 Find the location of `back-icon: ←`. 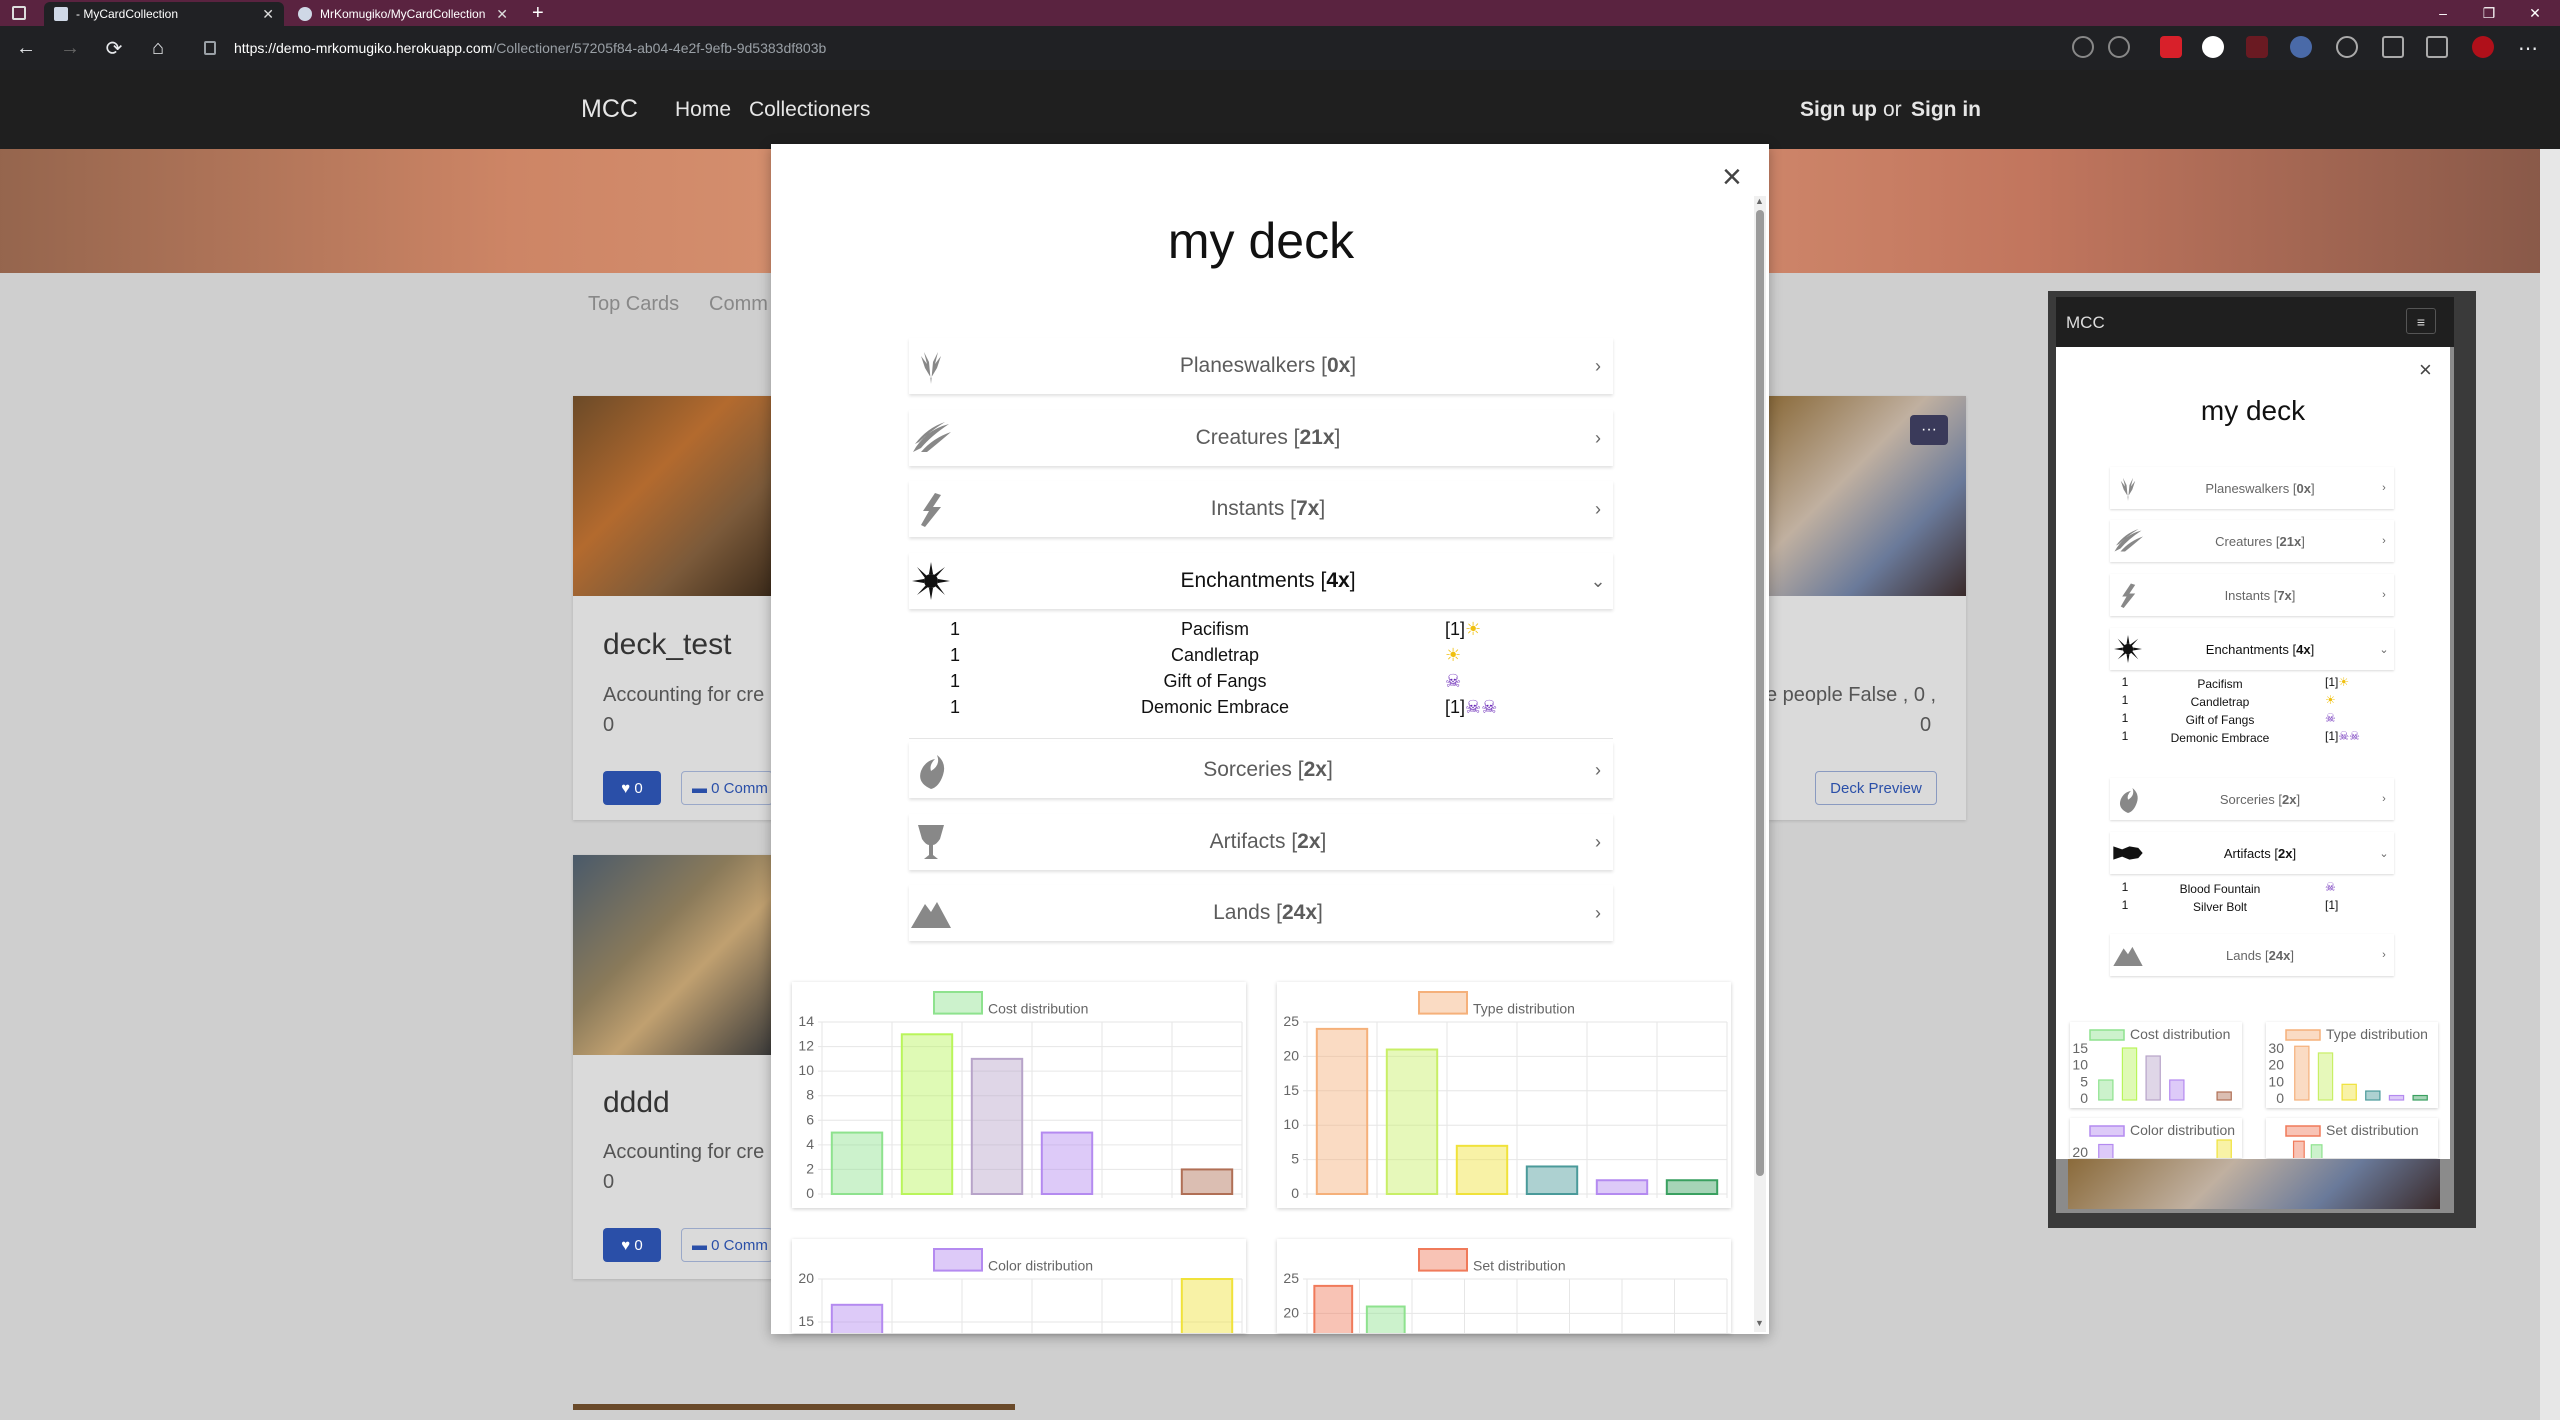

back-icon: ← is located at coordinates (26, 48).